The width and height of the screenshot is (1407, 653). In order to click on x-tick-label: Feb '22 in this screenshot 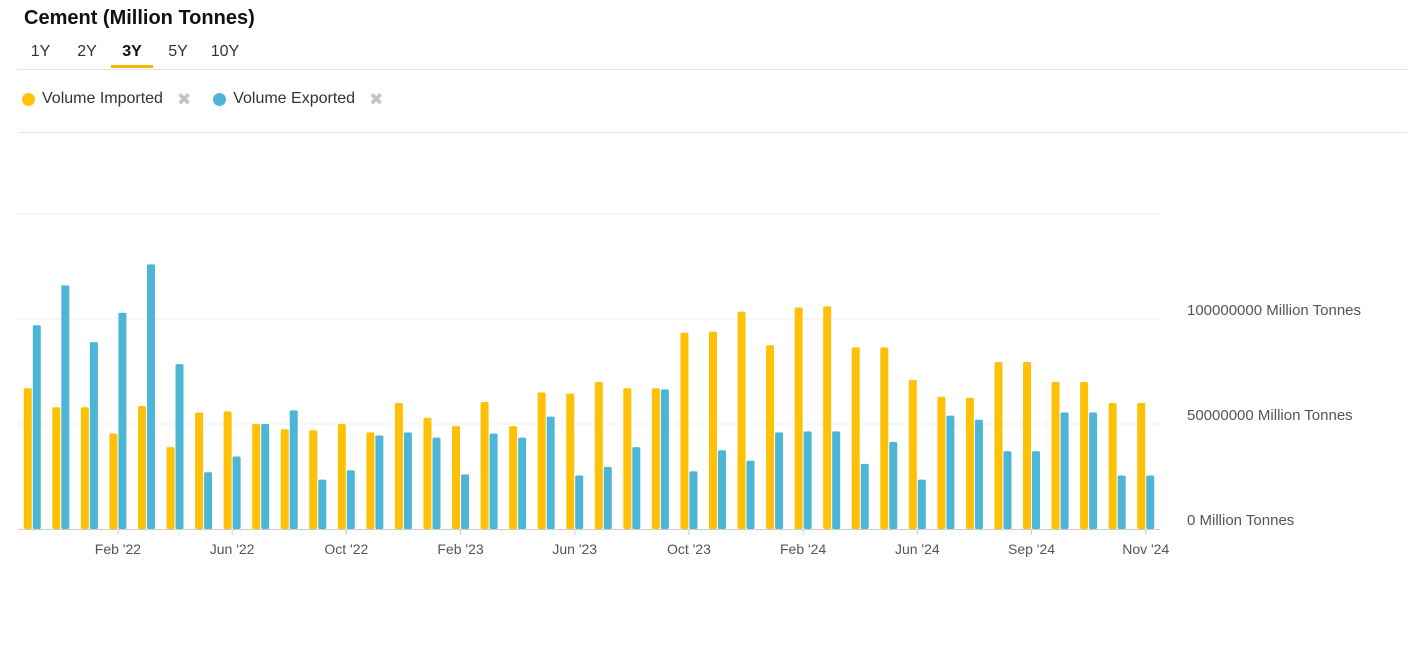, I will do `click(118, 549)`.